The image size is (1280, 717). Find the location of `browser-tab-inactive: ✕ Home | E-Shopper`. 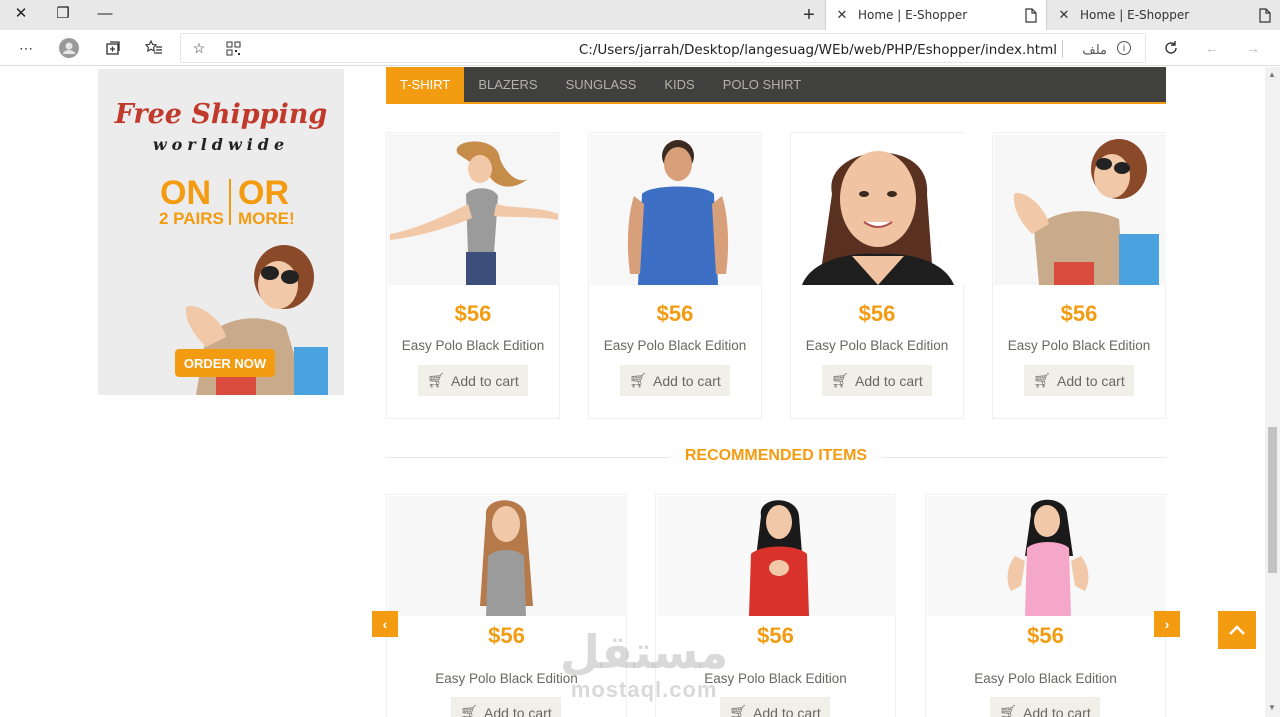

browser-tab-inactive: ✕ Home | E-Shopper is located at coordinates (1164, 15).